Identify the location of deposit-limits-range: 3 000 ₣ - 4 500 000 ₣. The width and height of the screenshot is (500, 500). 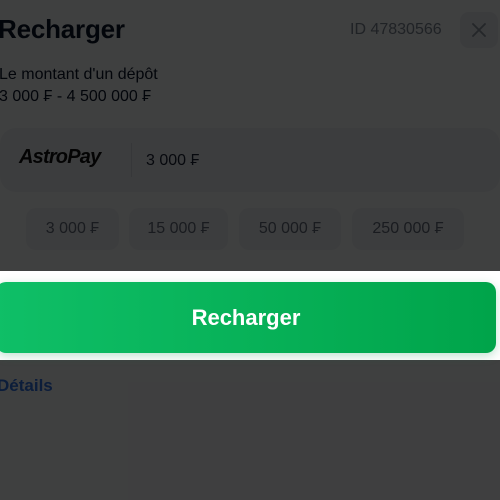
(76, 96).